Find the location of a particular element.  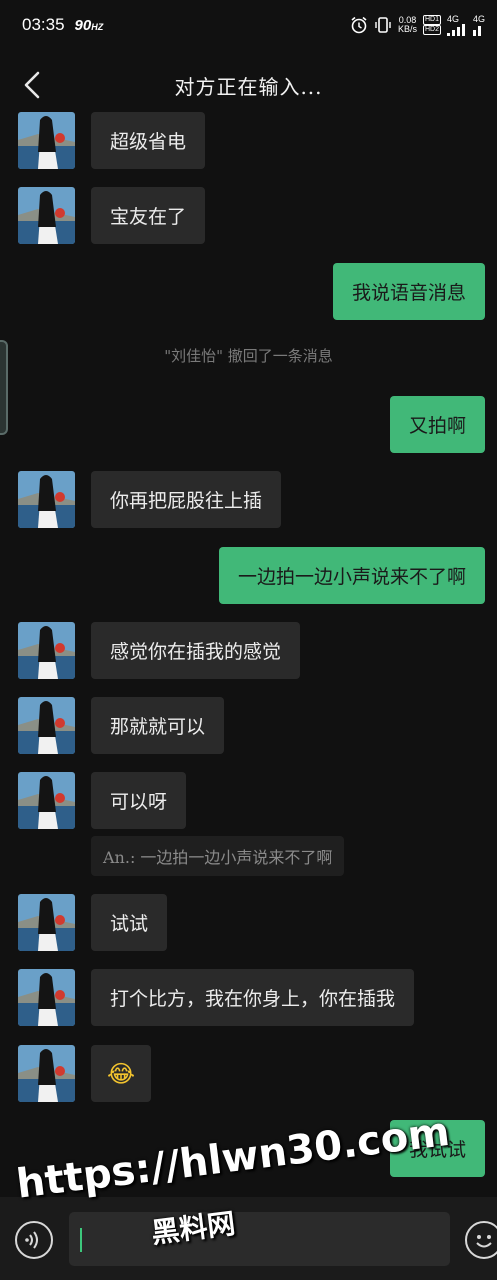

net2-label: 4G is located at coordinates (478, 18).